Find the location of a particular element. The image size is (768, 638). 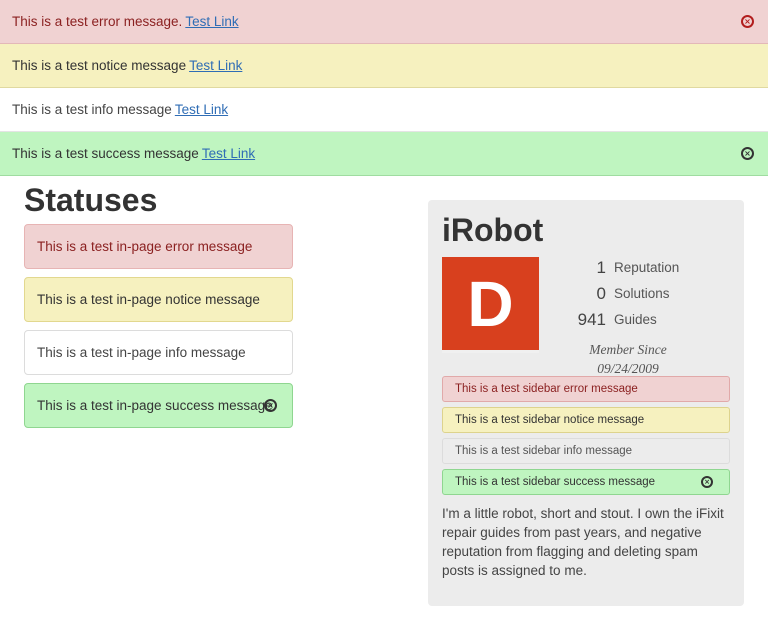

info-banner-text: This is a test info message is located at coordinates (92, 109).